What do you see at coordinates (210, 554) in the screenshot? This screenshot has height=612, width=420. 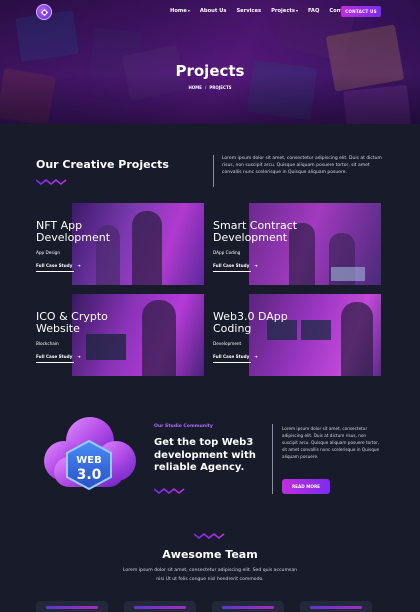 I see `team-heading: Awesome Team` at bounding box center [210, 554].